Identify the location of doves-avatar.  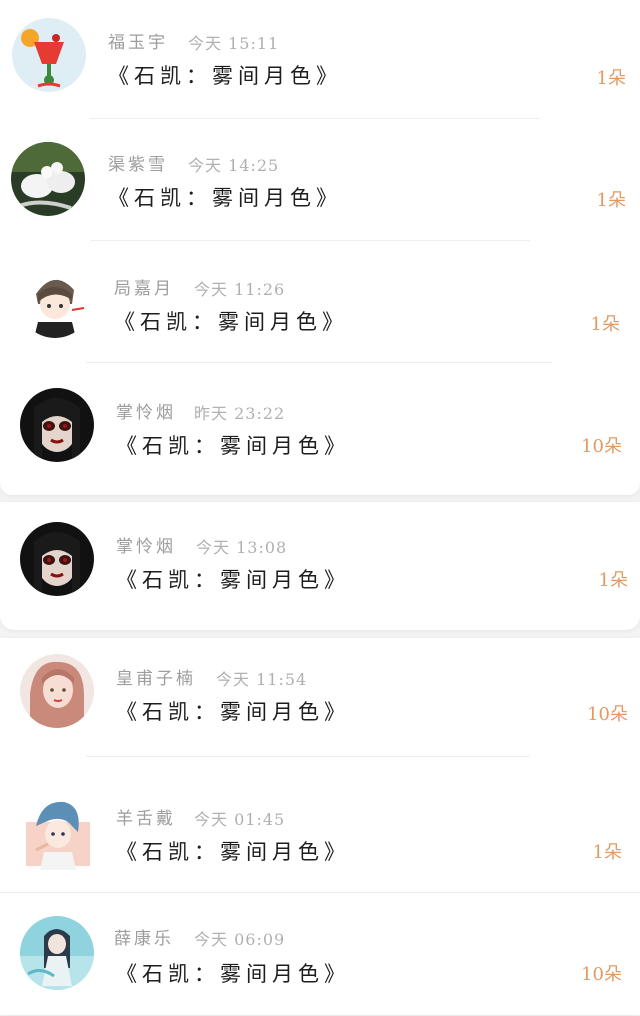
(48, 179).